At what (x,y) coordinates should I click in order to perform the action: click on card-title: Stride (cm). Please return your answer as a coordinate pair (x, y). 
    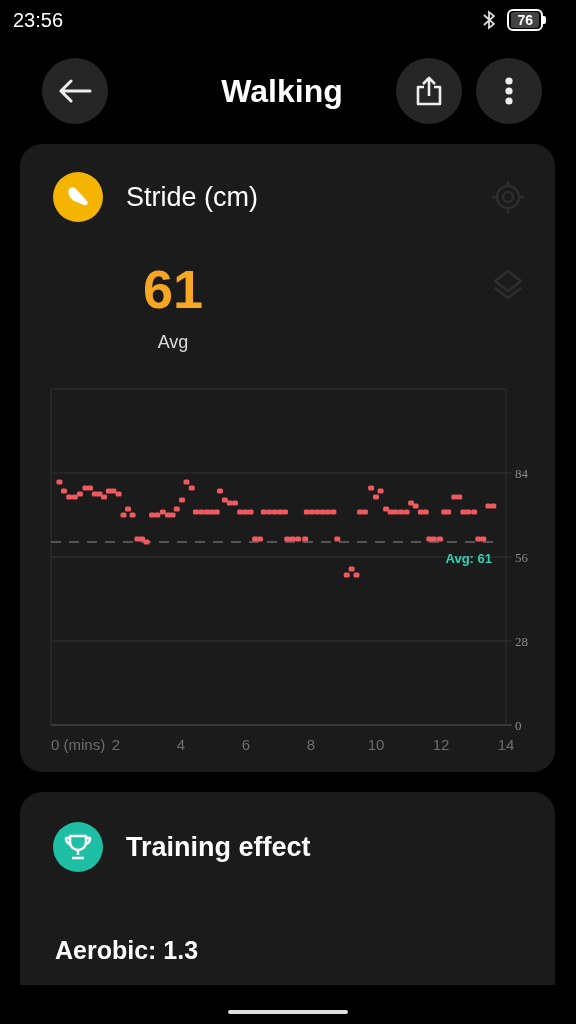
    Looking at the image, I should click on (192, 197).